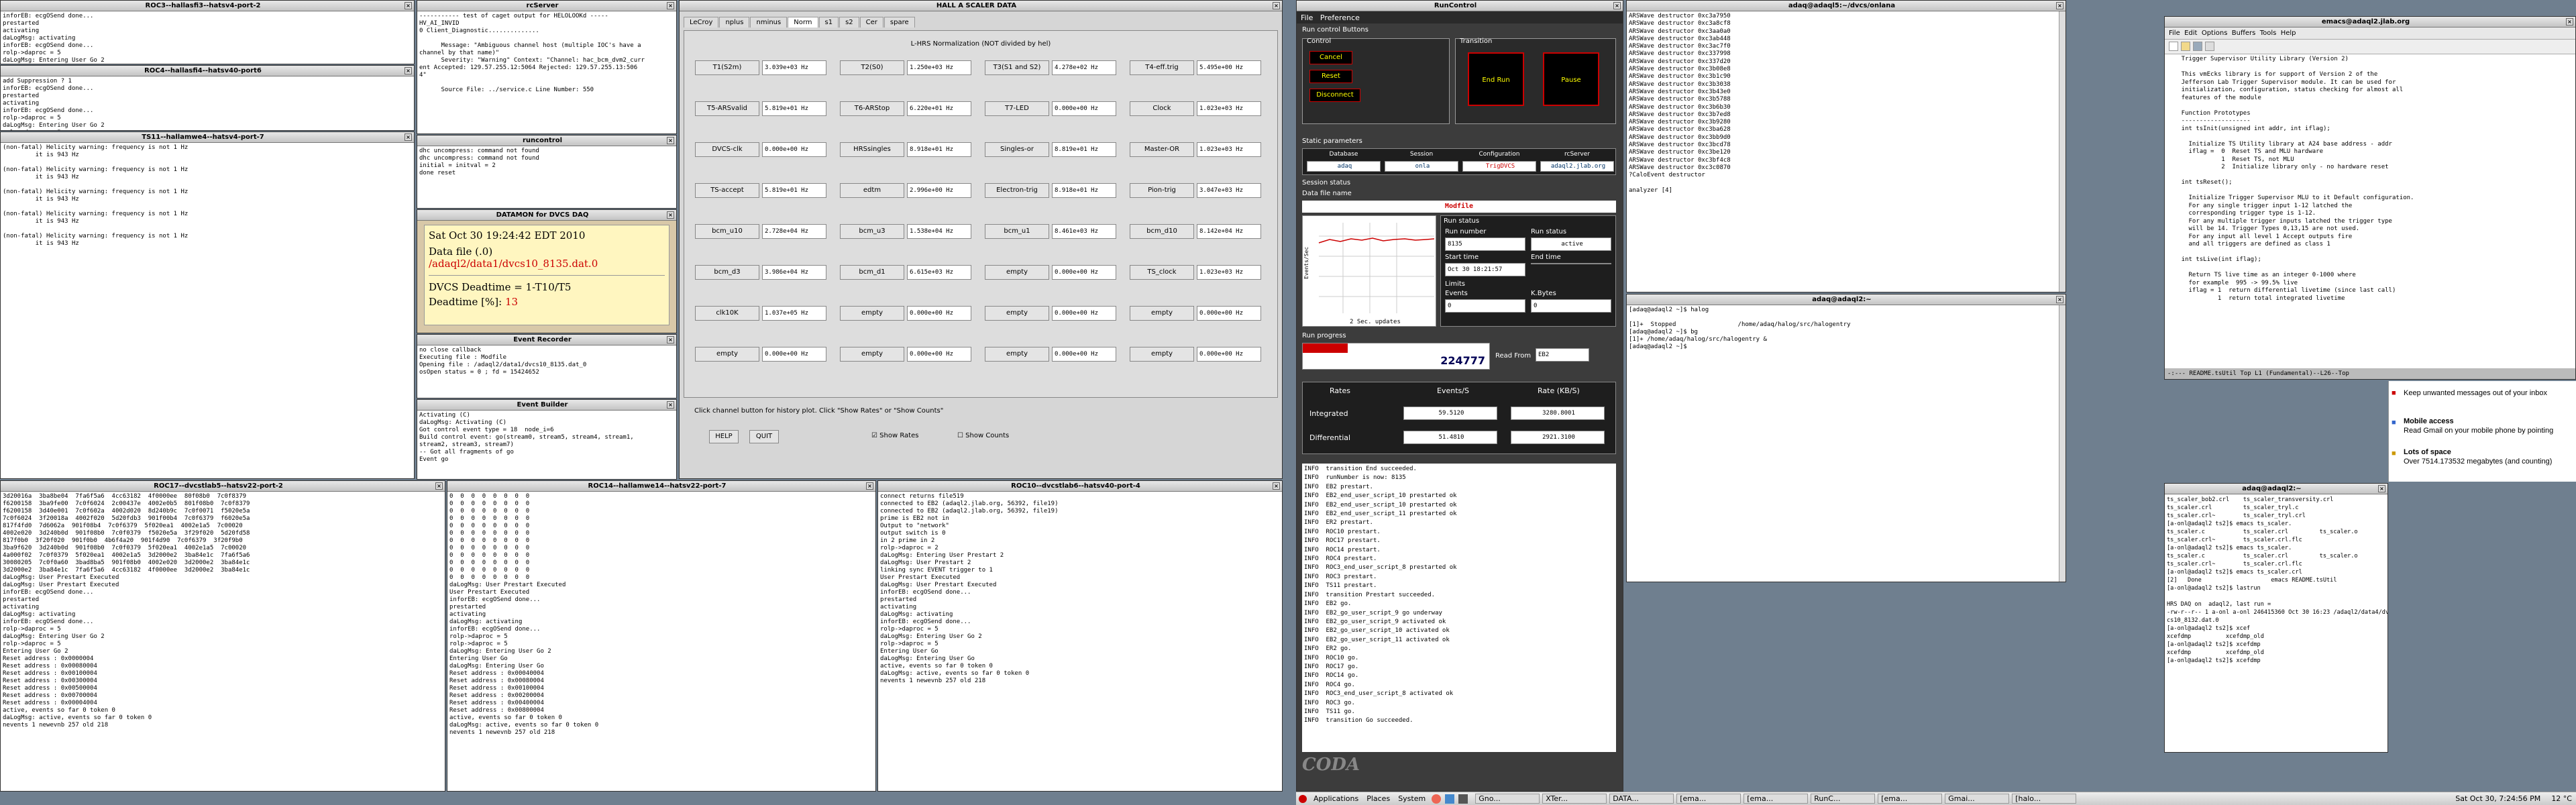 The width and height of the screenshot is (2576, 805). I want to click on system-menu: System, so click(1412, 798).